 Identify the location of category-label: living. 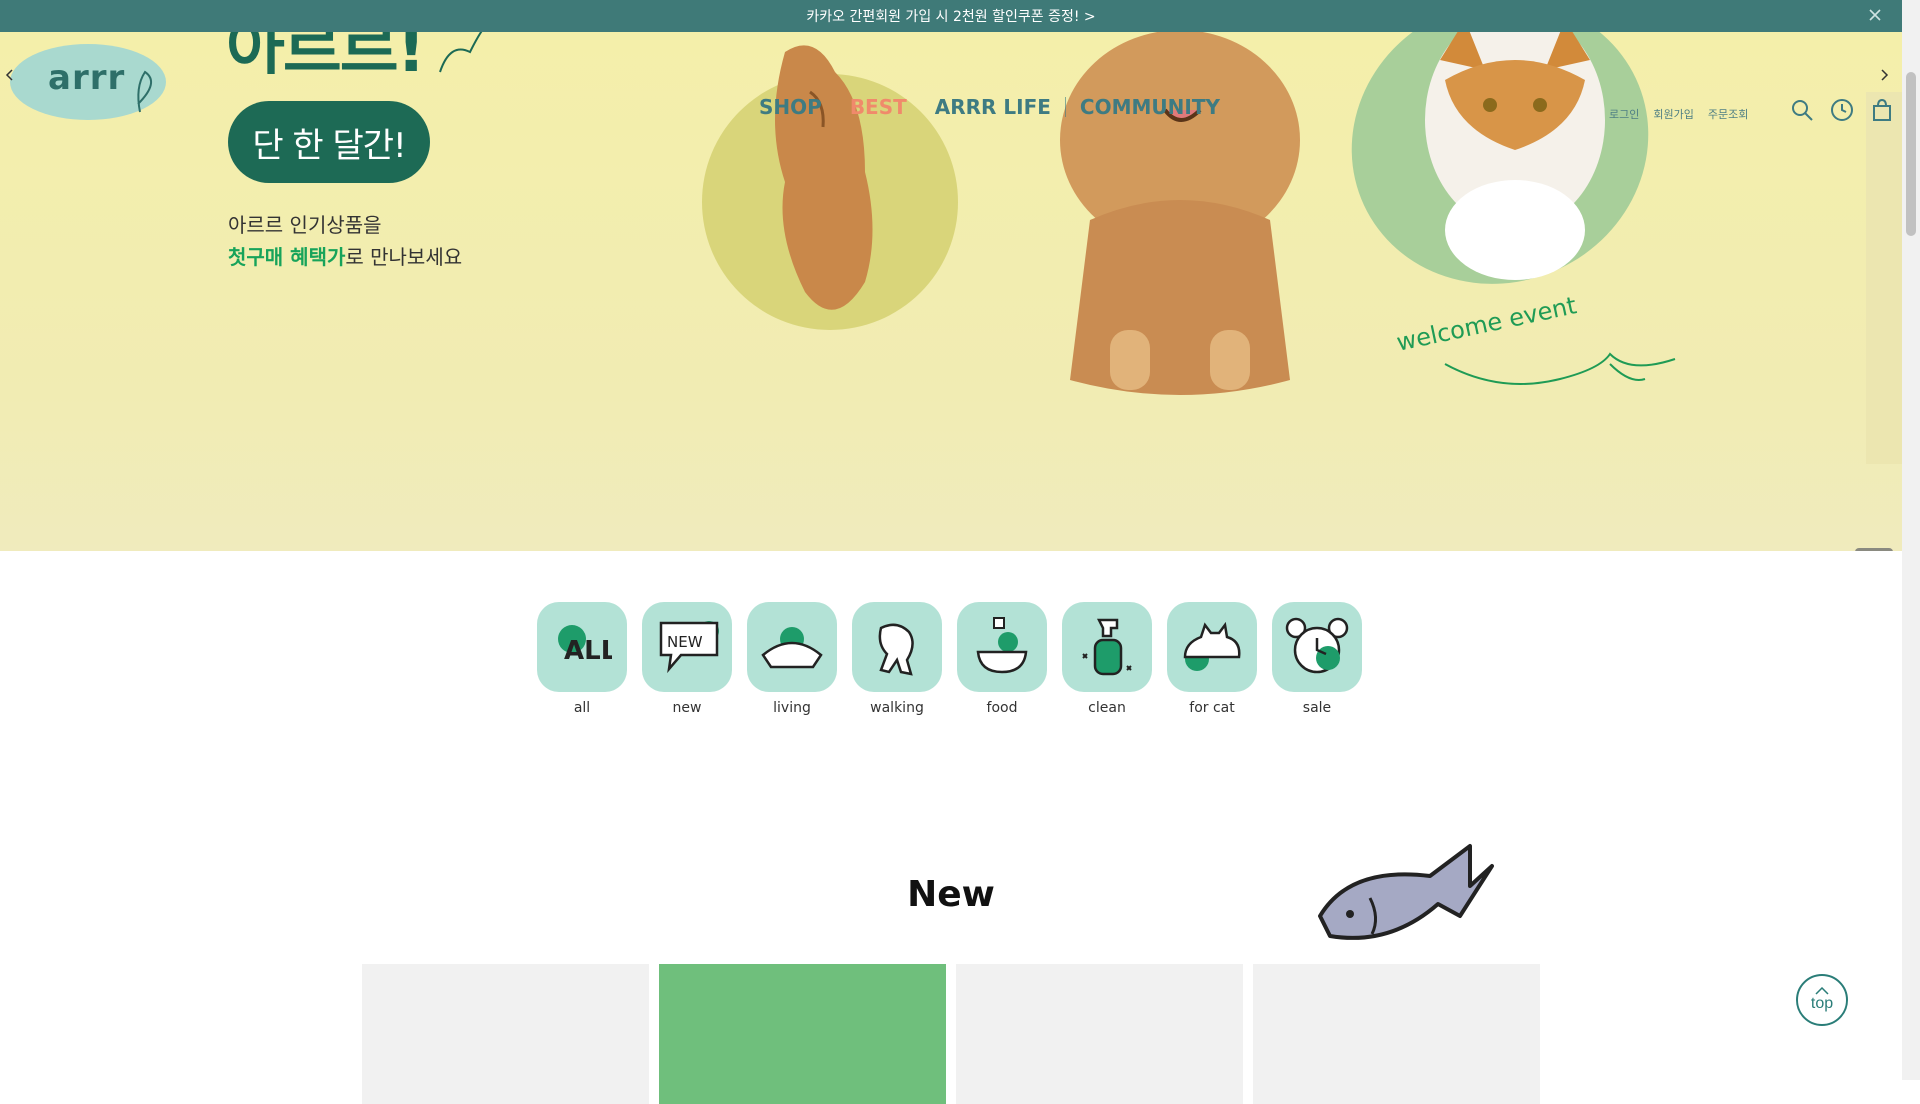
(792, 708).